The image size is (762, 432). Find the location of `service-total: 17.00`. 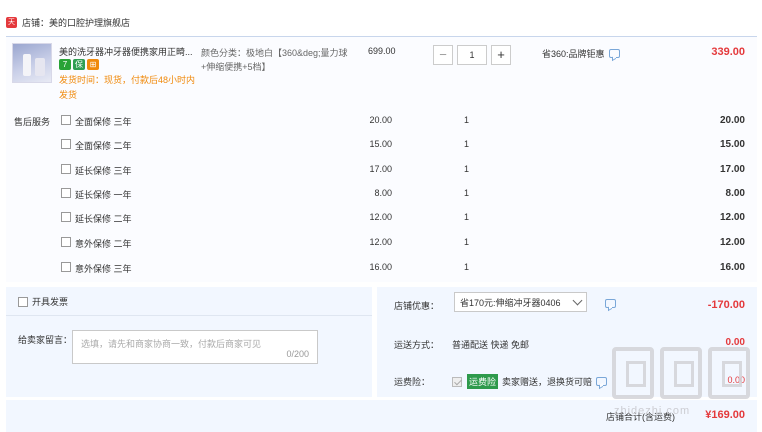

service-total: 17.00 is located at coordinates (732, 169).